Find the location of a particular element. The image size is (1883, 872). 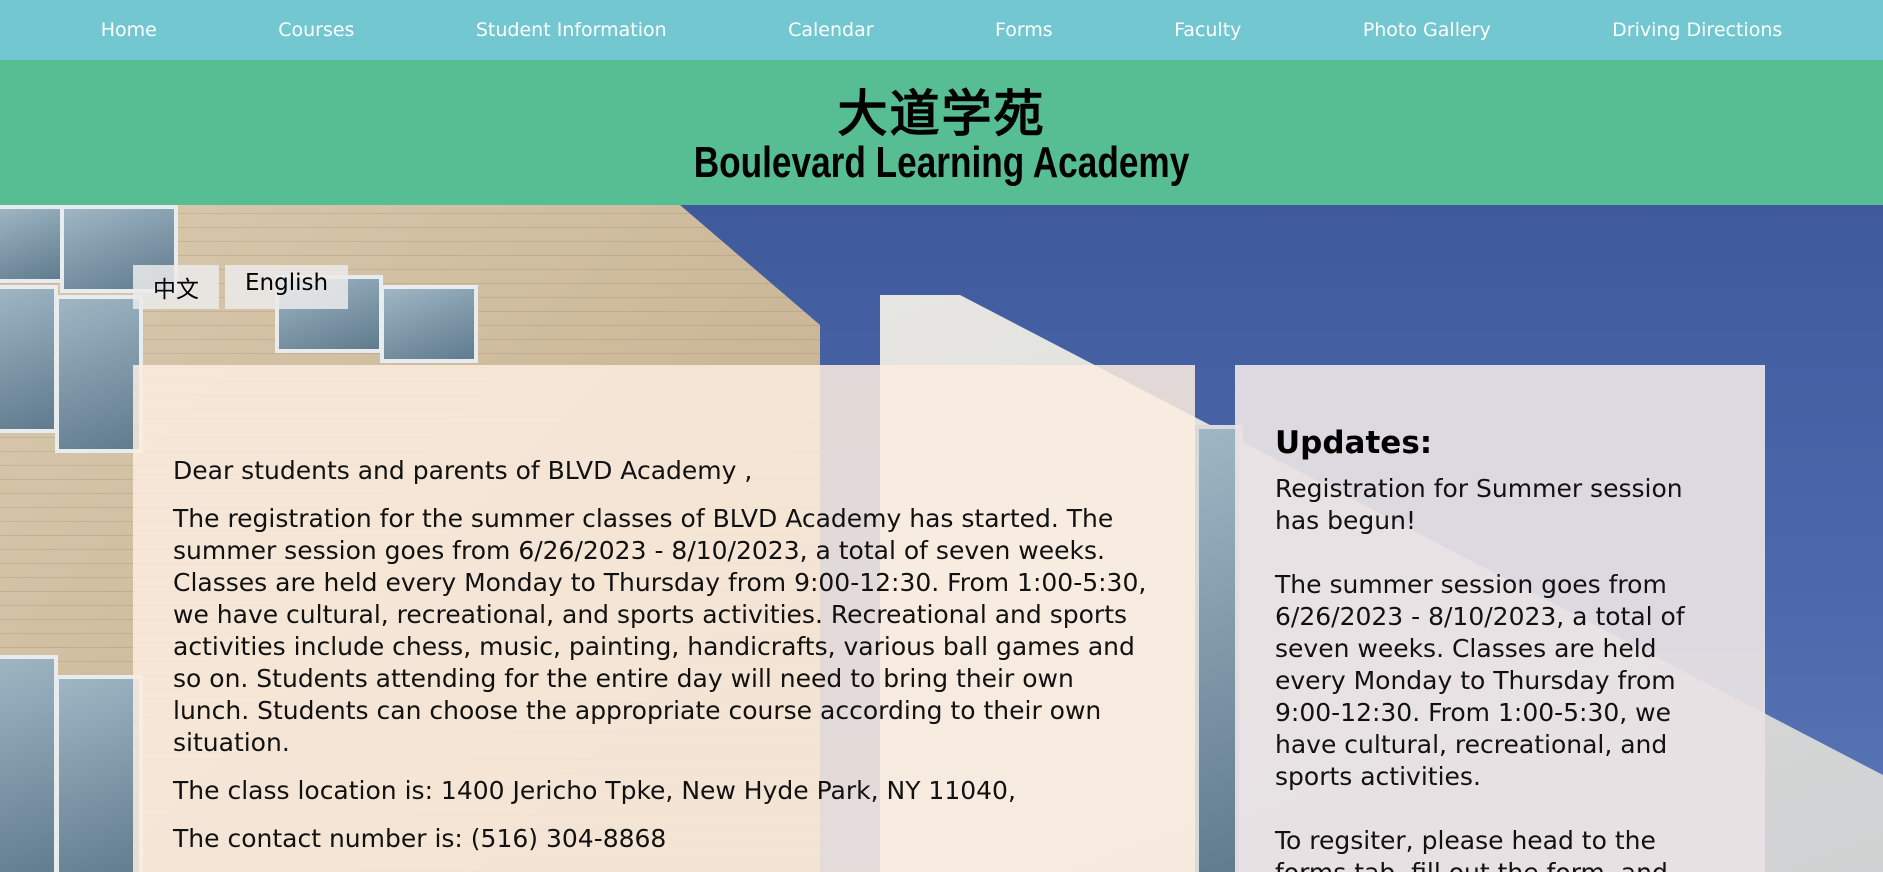

nav-courses-link: Courses is located at coordinates (316, 30).